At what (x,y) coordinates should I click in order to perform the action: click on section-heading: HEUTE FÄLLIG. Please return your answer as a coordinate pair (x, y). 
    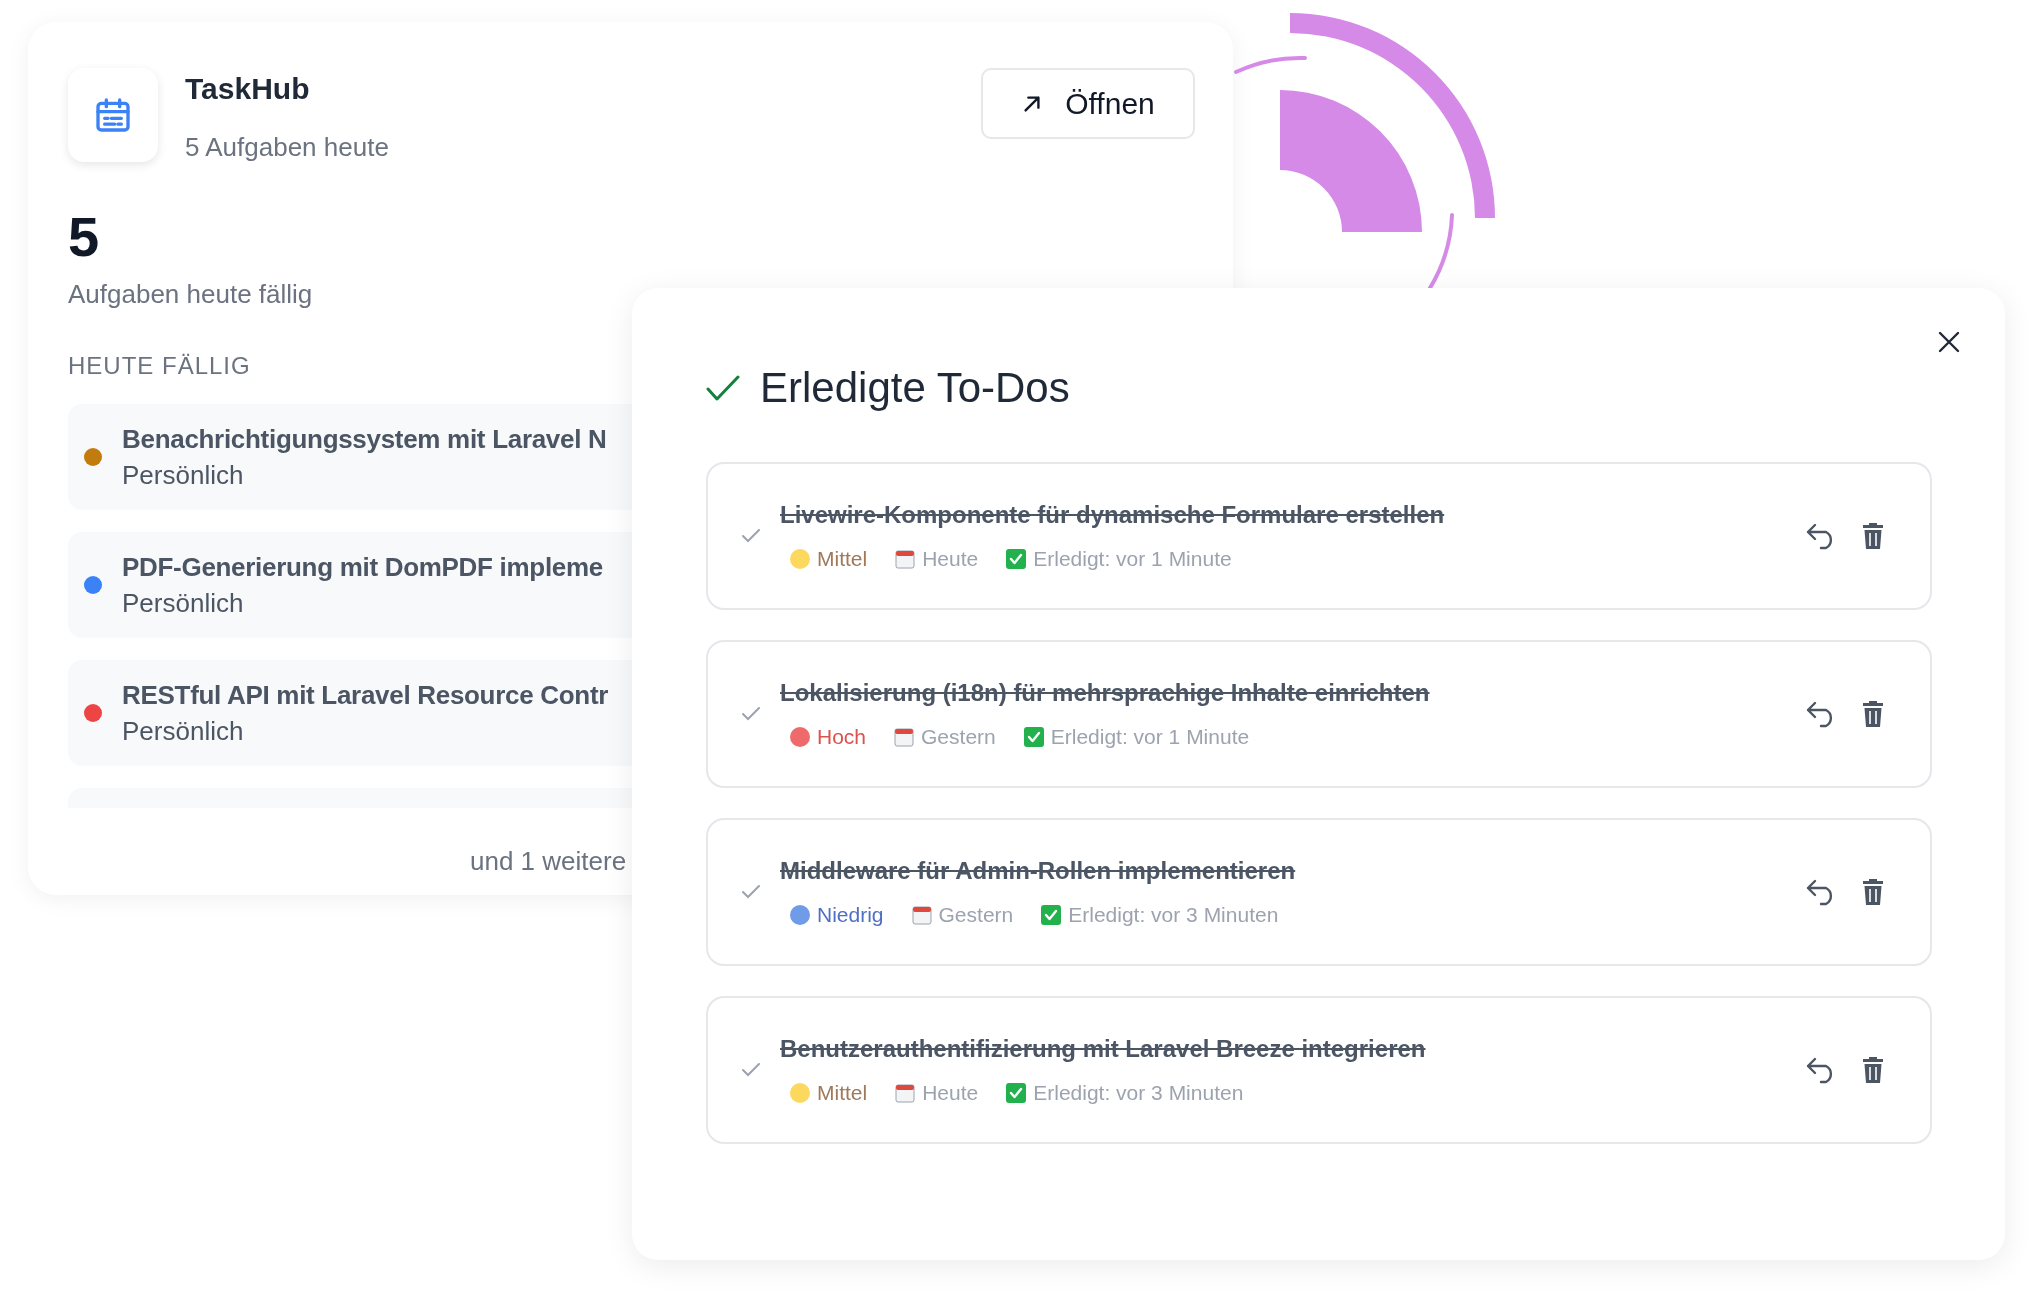
    Looking at the image, I should click on (159, 366).